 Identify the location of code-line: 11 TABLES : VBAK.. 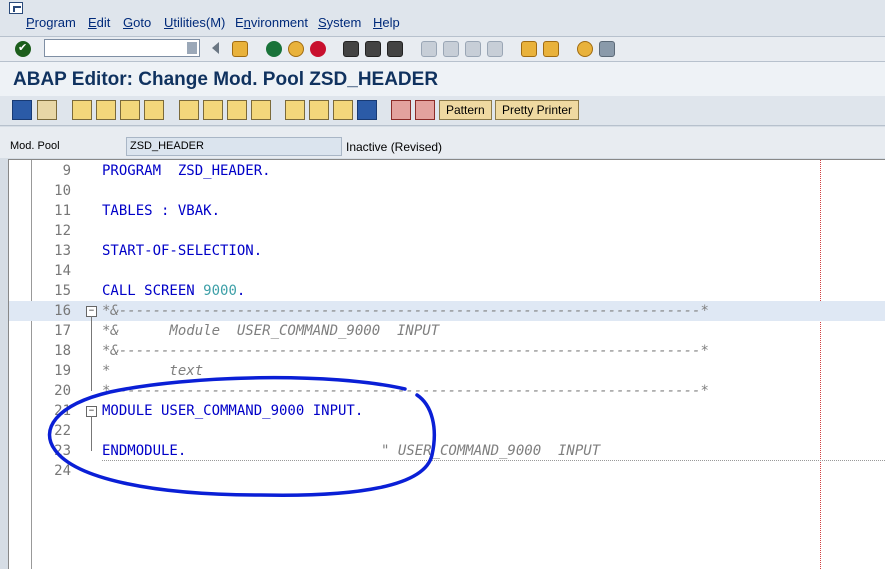
(447, 211).